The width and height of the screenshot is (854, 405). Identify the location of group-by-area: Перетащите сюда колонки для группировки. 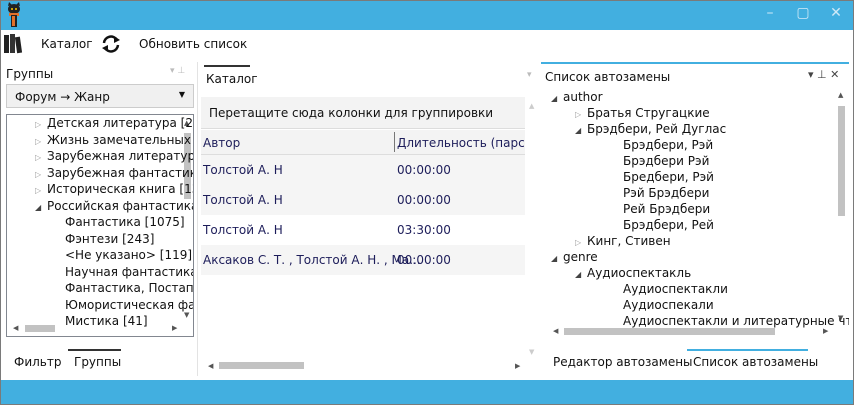
(363, 113).